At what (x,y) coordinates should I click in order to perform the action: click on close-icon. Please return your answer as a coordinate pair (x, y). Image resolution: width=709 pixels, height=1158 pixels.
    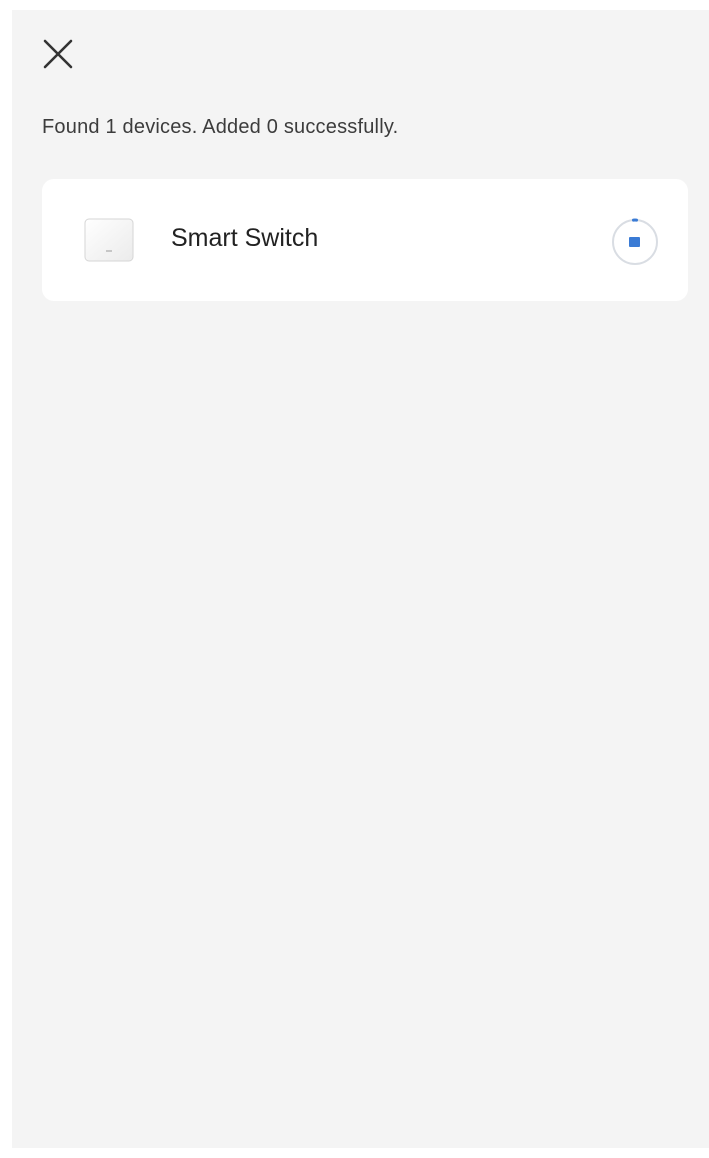
    Looking at the image, I should click on (58, 54).